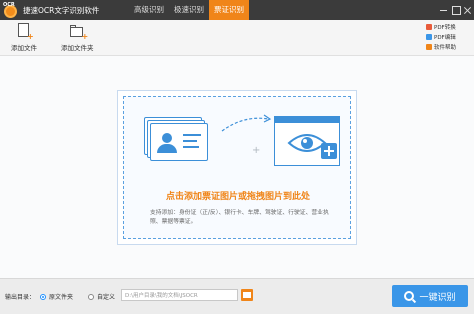 Image resolution: width=474 pixels, height=314 pixels. I want to click on pdf-edit-label: PDF编辑, so click(445, 38).